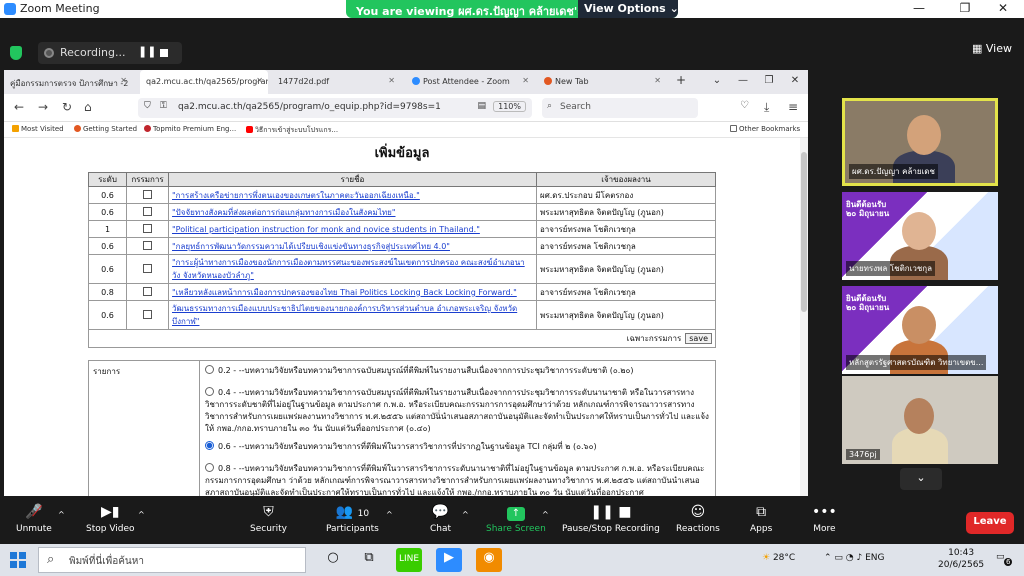 This screenshot has width=1024, height=576. What do you see at coordinates (744, 105) in the screenshot?
I see `pocket-icon: ♡` at bounding box center [744, 105].